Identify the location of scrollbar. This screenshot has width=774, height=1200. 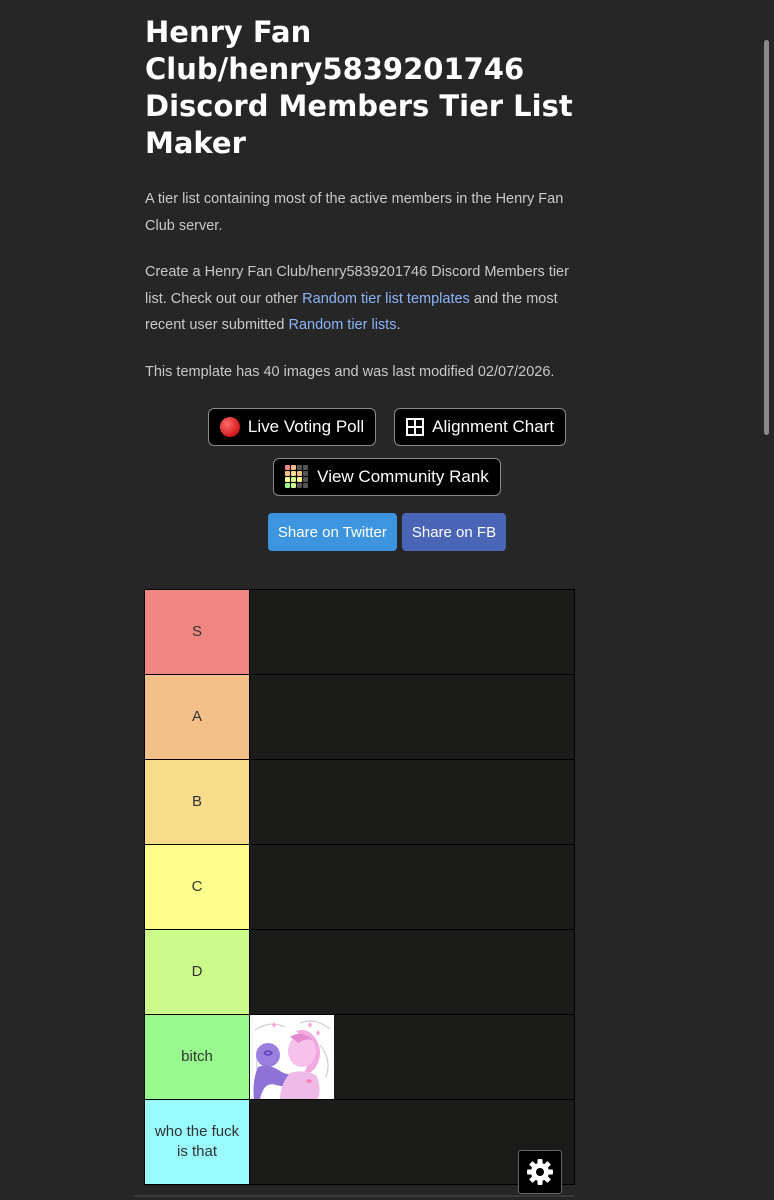
(766, 237).